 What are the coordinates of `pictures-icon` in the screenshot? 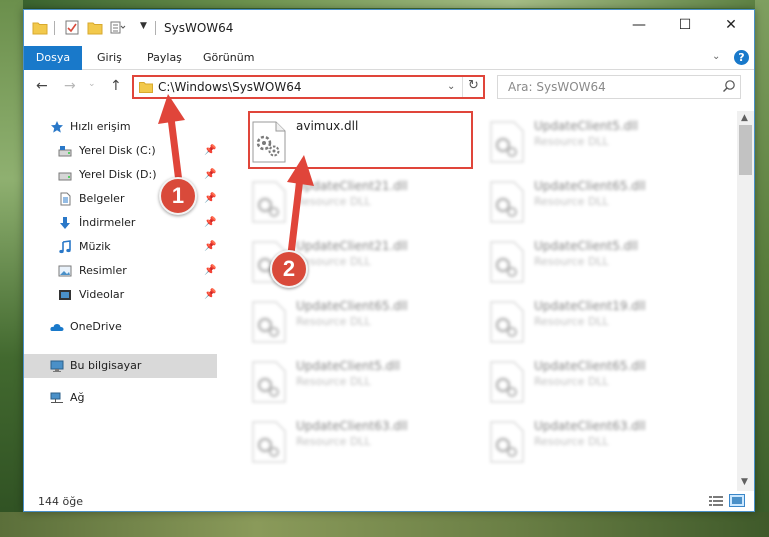 It's located at (65, 271).